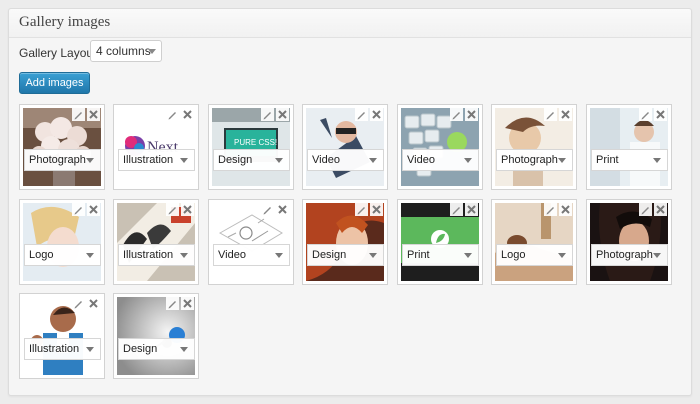 This screenshot has height=404, width=700. I want to click on gallery-layout-label: Gallery Layout:, so click(59, 53).